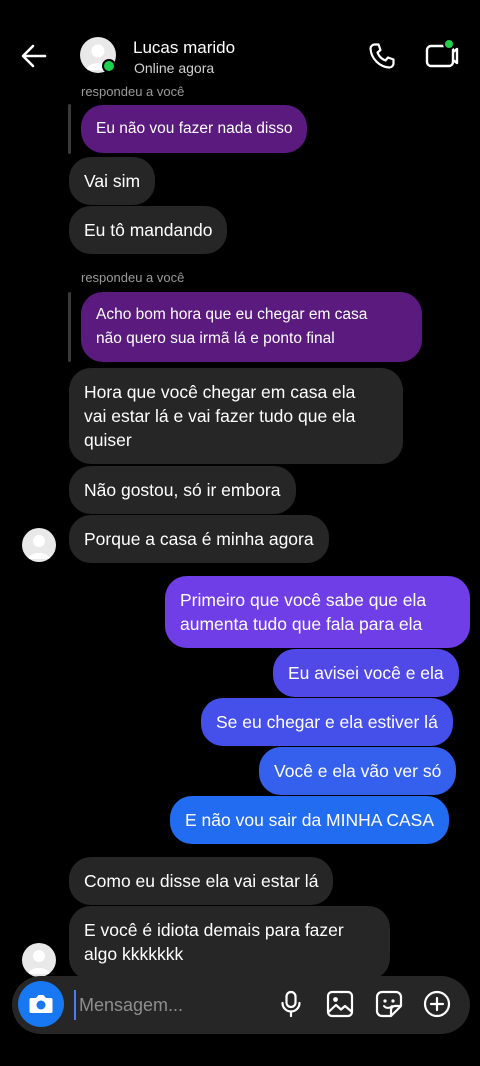  Describe the element at coordinates (291, 1004) in the screenshot. I see `microphone-icon` at that location.